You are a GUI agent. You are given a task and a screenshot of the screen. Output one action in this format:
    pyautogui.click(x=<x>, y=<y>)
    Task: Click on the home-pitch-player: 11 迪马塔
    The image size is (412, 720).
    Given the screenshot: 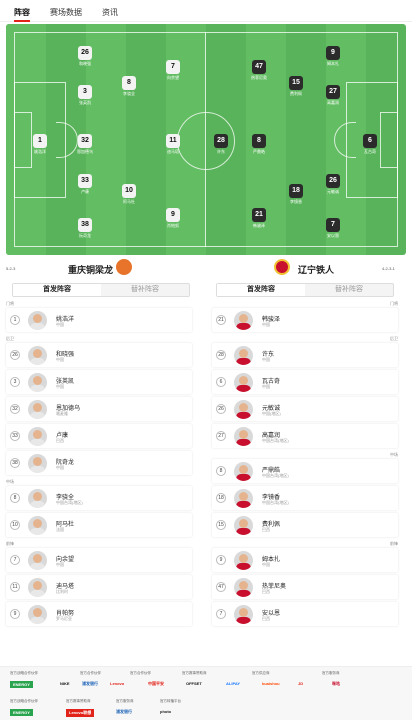 What is the action you would take?
    pyautogui.click(x=173, y=144)
    